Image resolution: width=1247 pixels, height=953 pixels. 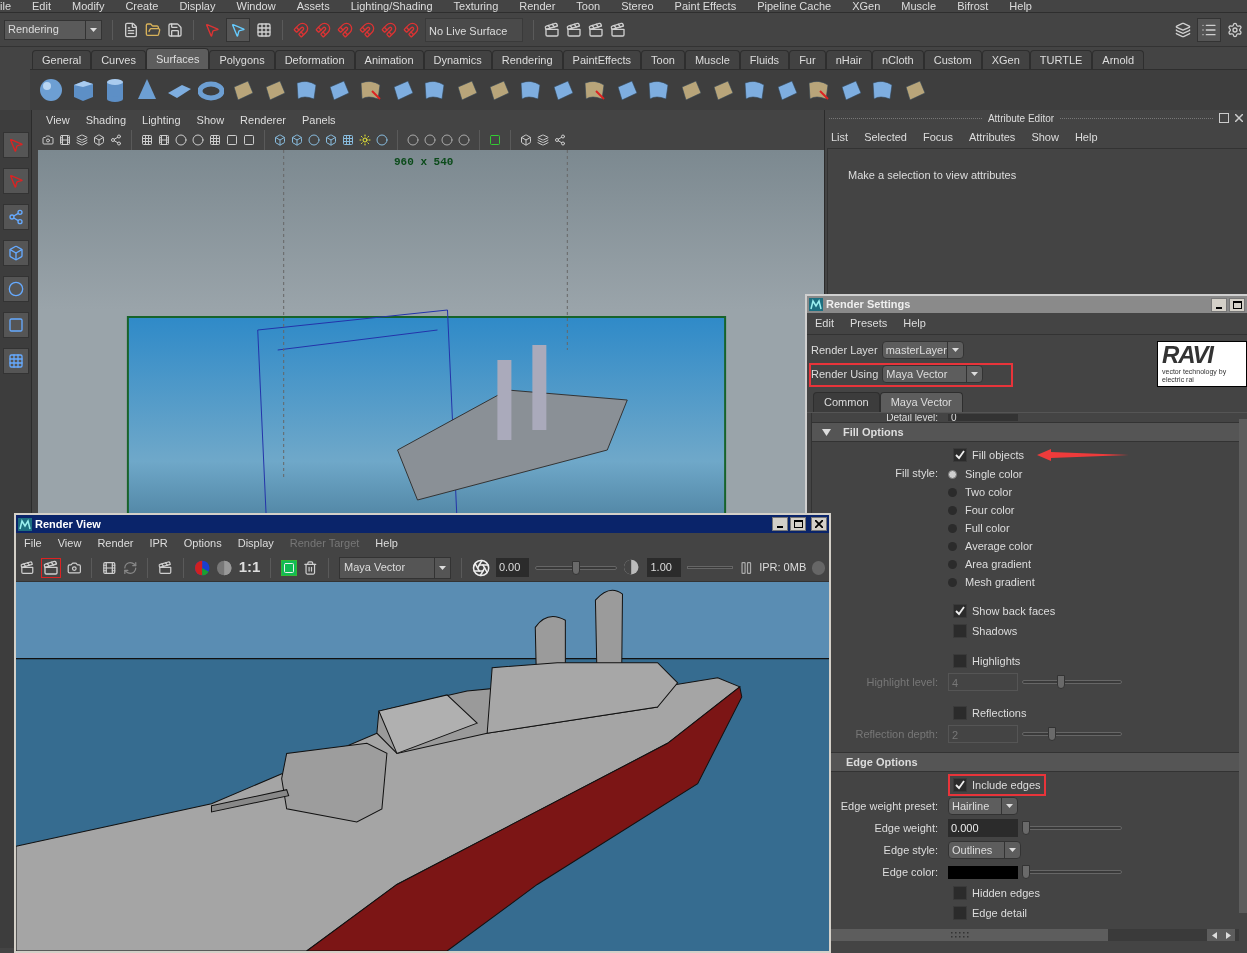 I want to click on menu-item: Options, so click(x=202, y=543).